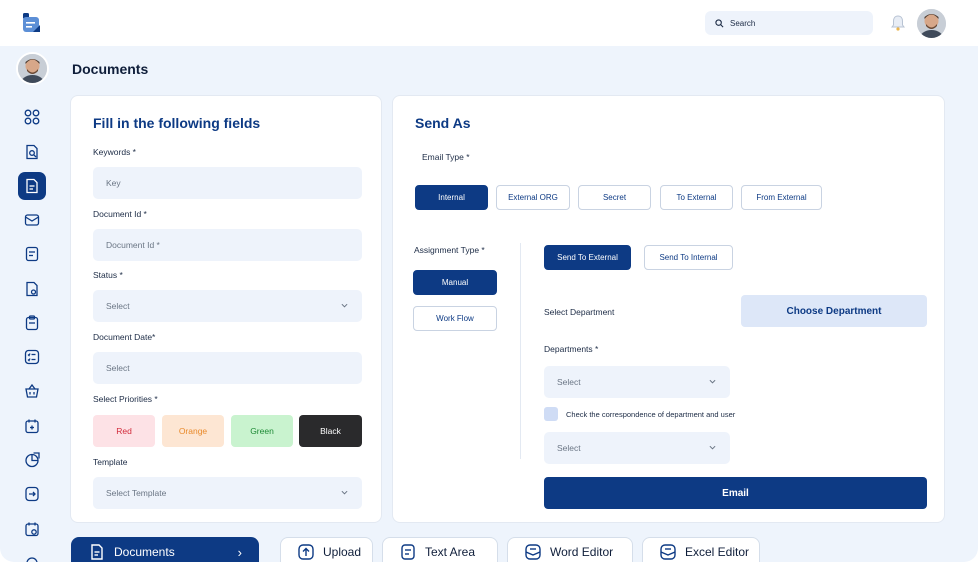 This screenshot has height=562, width=978. I want to click on tab-text-area: Text Area, so click(440, 549).